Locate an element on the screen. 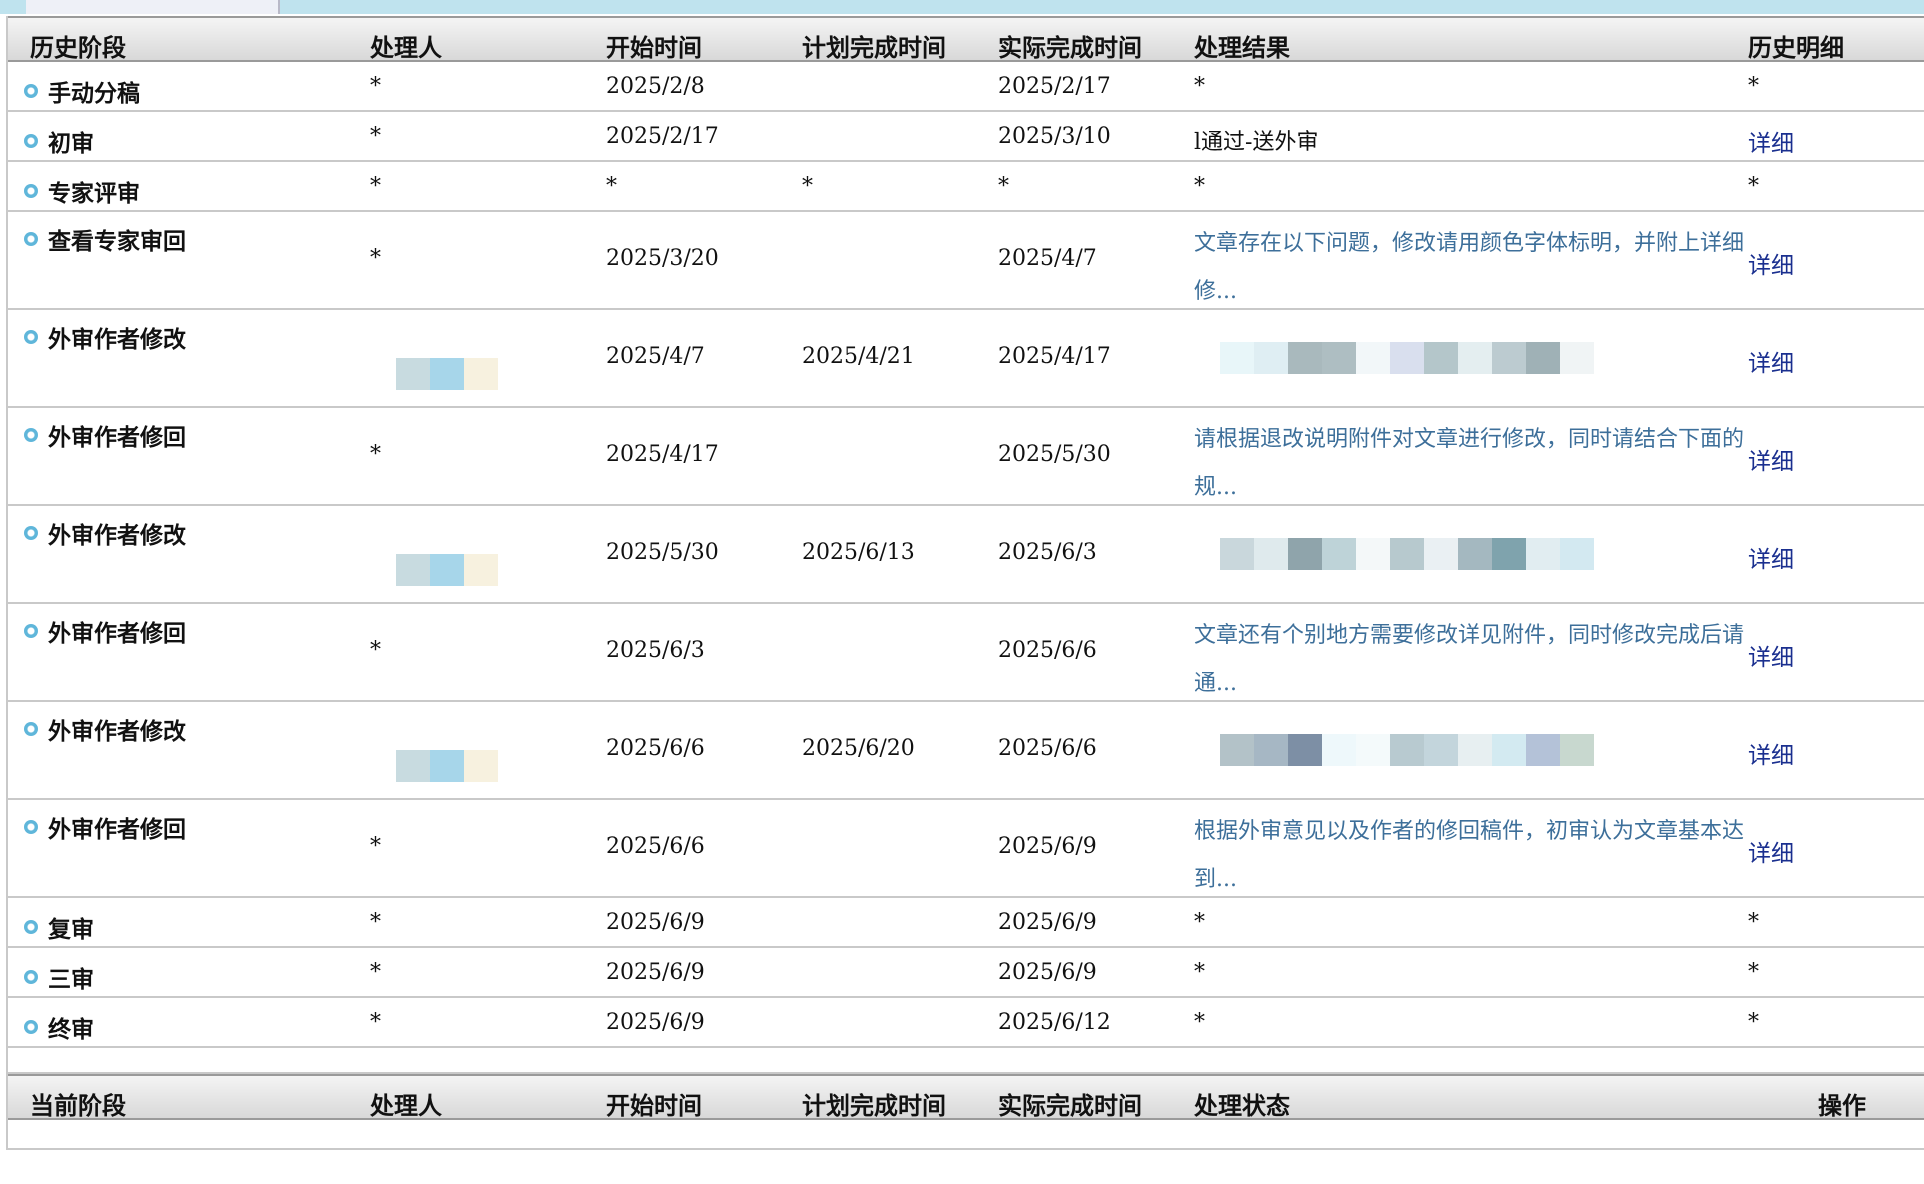  row-start-time: 2025/2/17 is located at coordinates (662, 136).